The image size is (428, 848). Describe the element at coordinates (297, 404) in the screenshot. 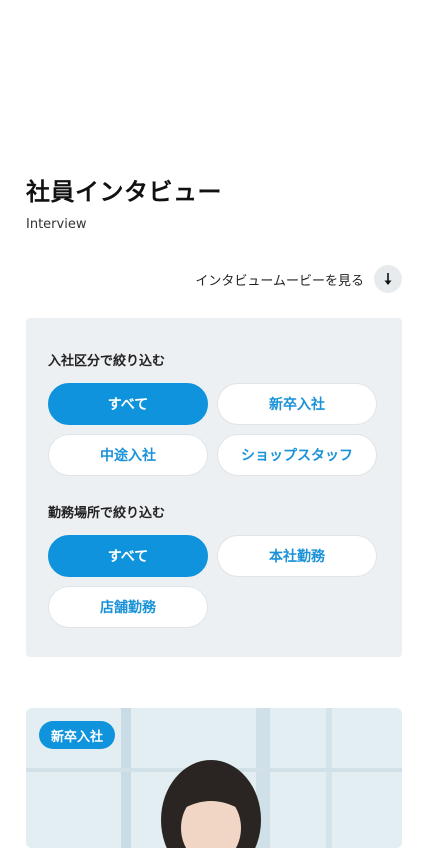

I see `filter-new-grad-button: 新卒入社` at that location.